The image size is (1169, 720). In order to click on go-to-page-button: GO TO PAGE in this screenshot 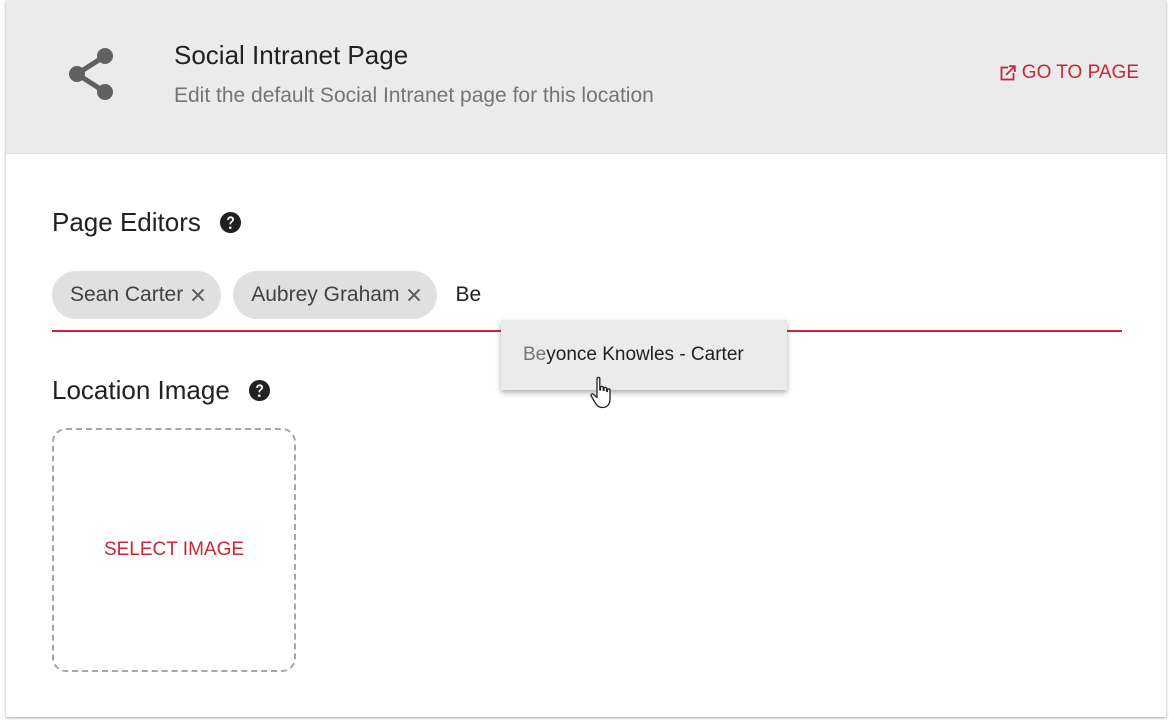, I will do `click(1069, 73)`.